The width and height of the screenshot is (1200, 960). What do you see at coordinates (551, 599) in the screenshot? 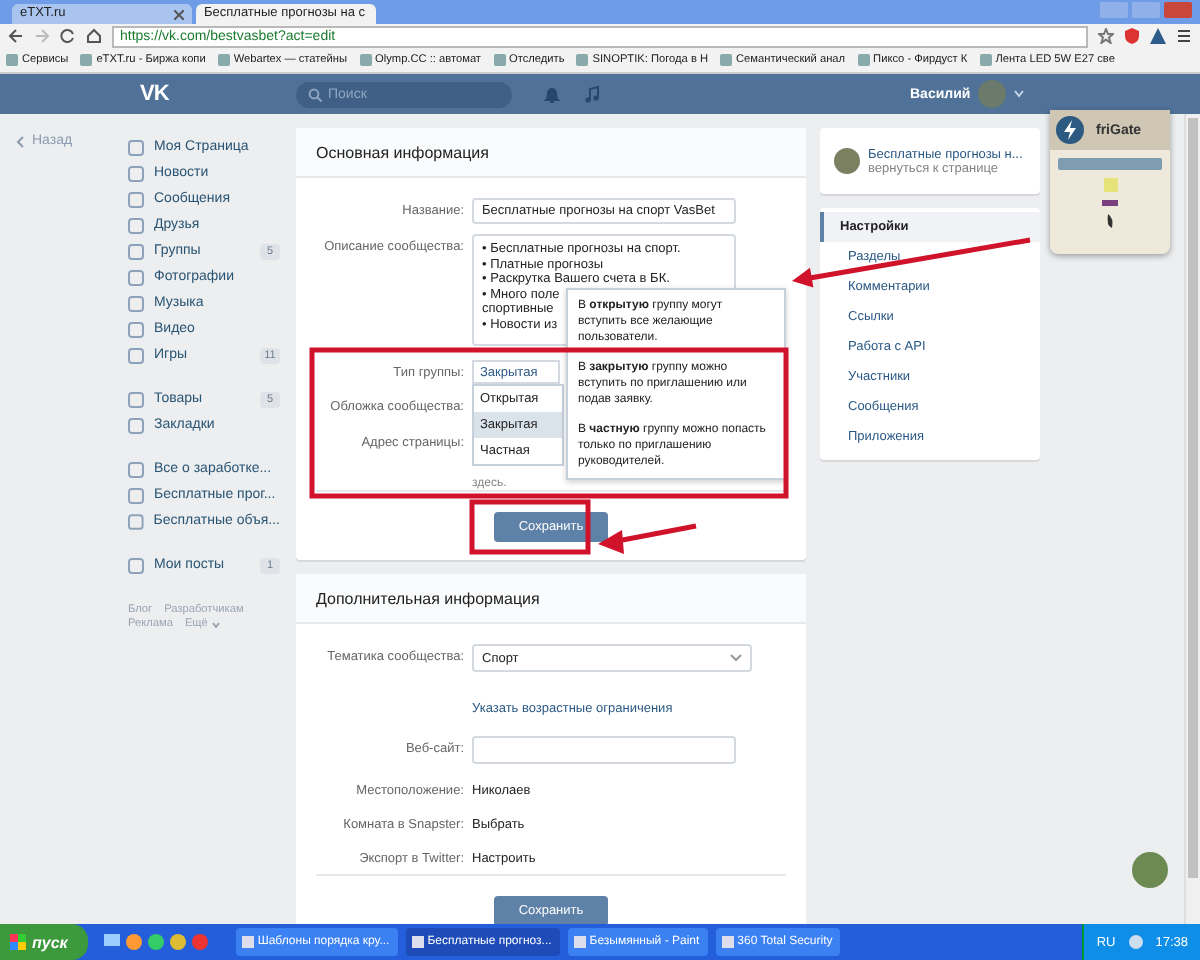
I see `card-title: Дополнительная информация` at bounding box center [551, 599].